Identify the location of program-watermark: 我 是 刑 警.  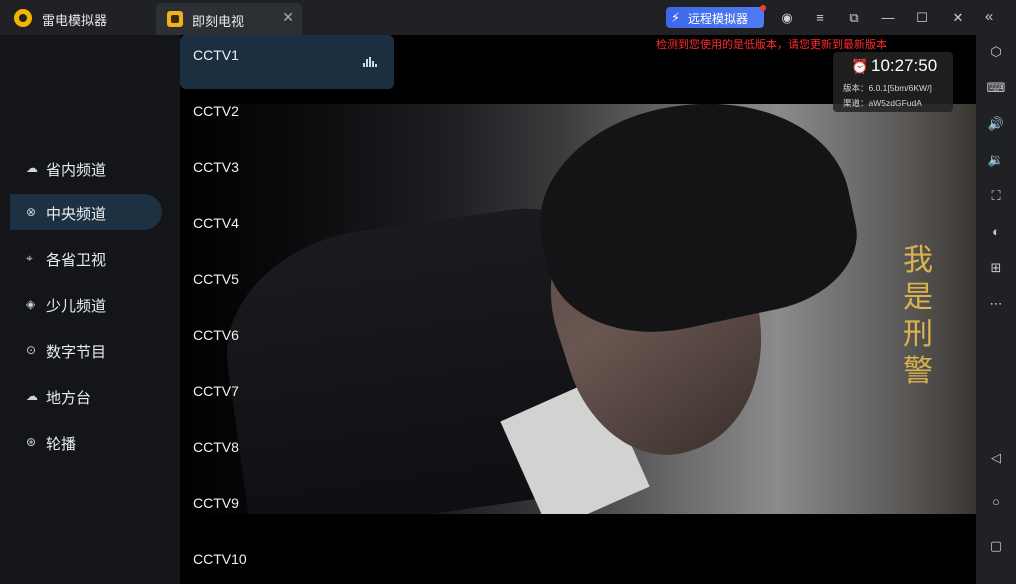
(918, 316).